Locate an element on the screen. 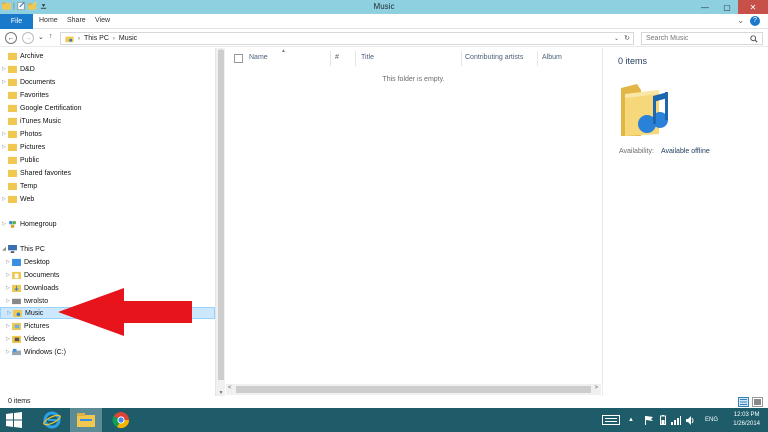 This screenshot has width=768, height=432. tree-label: Desktop is located at coordinates (37, 262).